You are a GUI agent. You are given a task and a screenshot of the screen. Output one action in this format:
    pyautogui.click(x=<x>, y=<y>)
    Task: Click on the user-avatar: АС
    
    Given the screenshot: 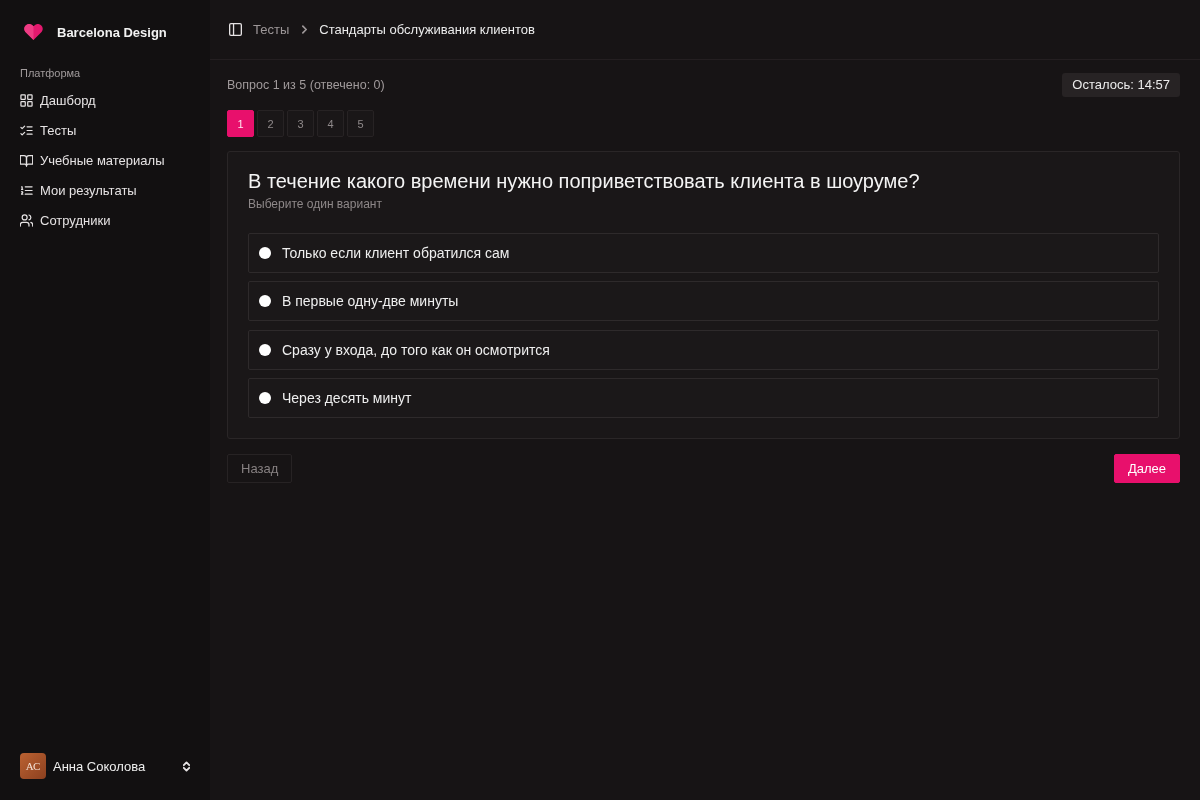 What is the action you would take?
    pyautogui.click(x=33, y=766)
    